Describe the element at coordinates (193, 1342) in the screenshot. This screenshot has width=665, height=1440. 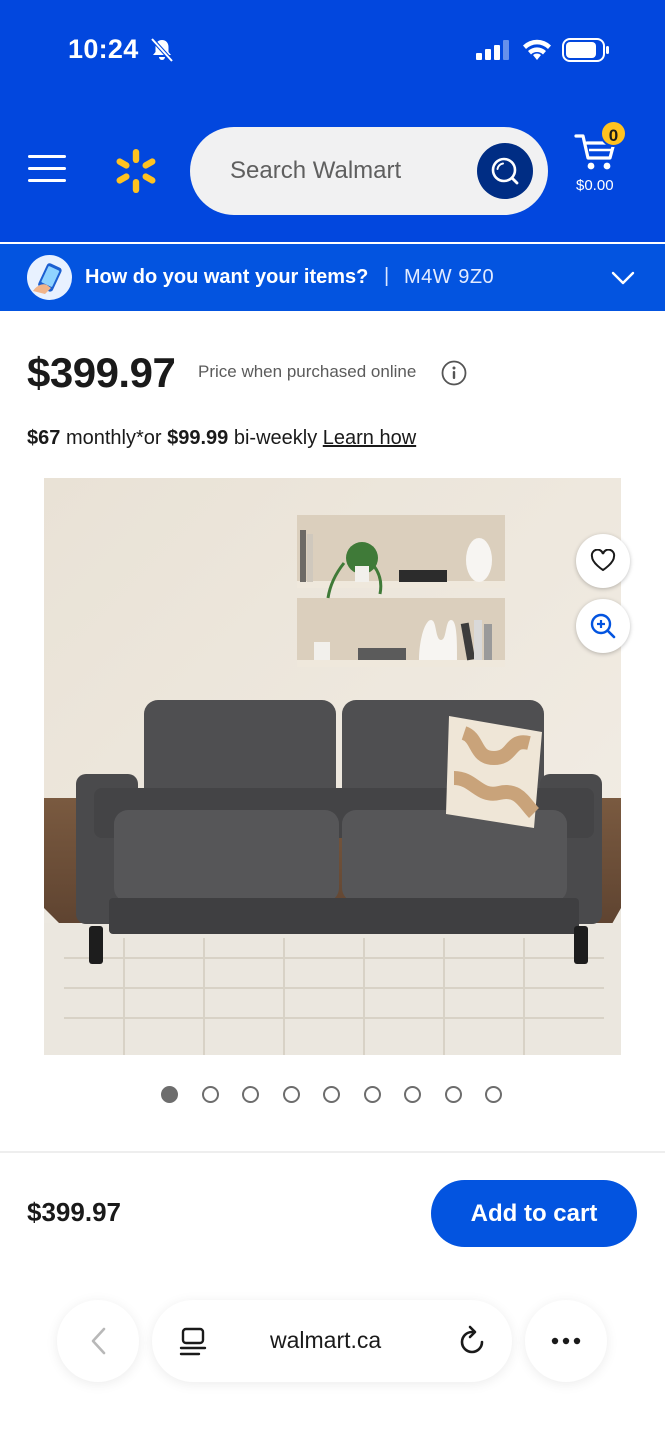
I see `page-menu-icon` at that location.